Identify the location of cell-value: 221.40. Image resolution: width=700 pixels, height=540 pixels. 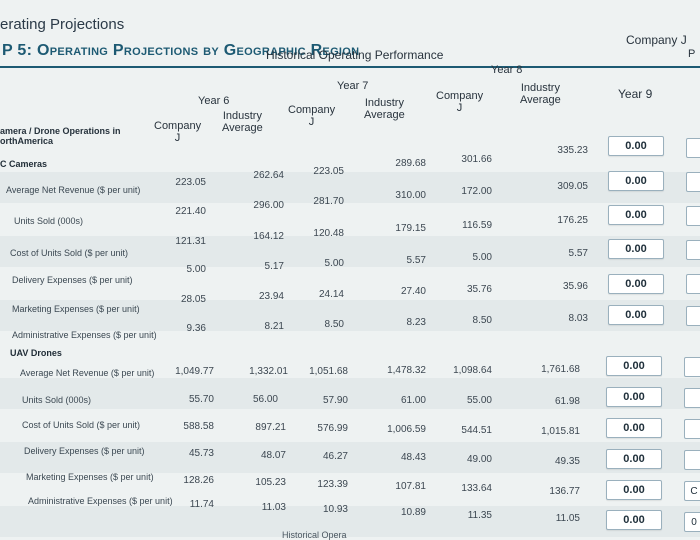
(190, 211).